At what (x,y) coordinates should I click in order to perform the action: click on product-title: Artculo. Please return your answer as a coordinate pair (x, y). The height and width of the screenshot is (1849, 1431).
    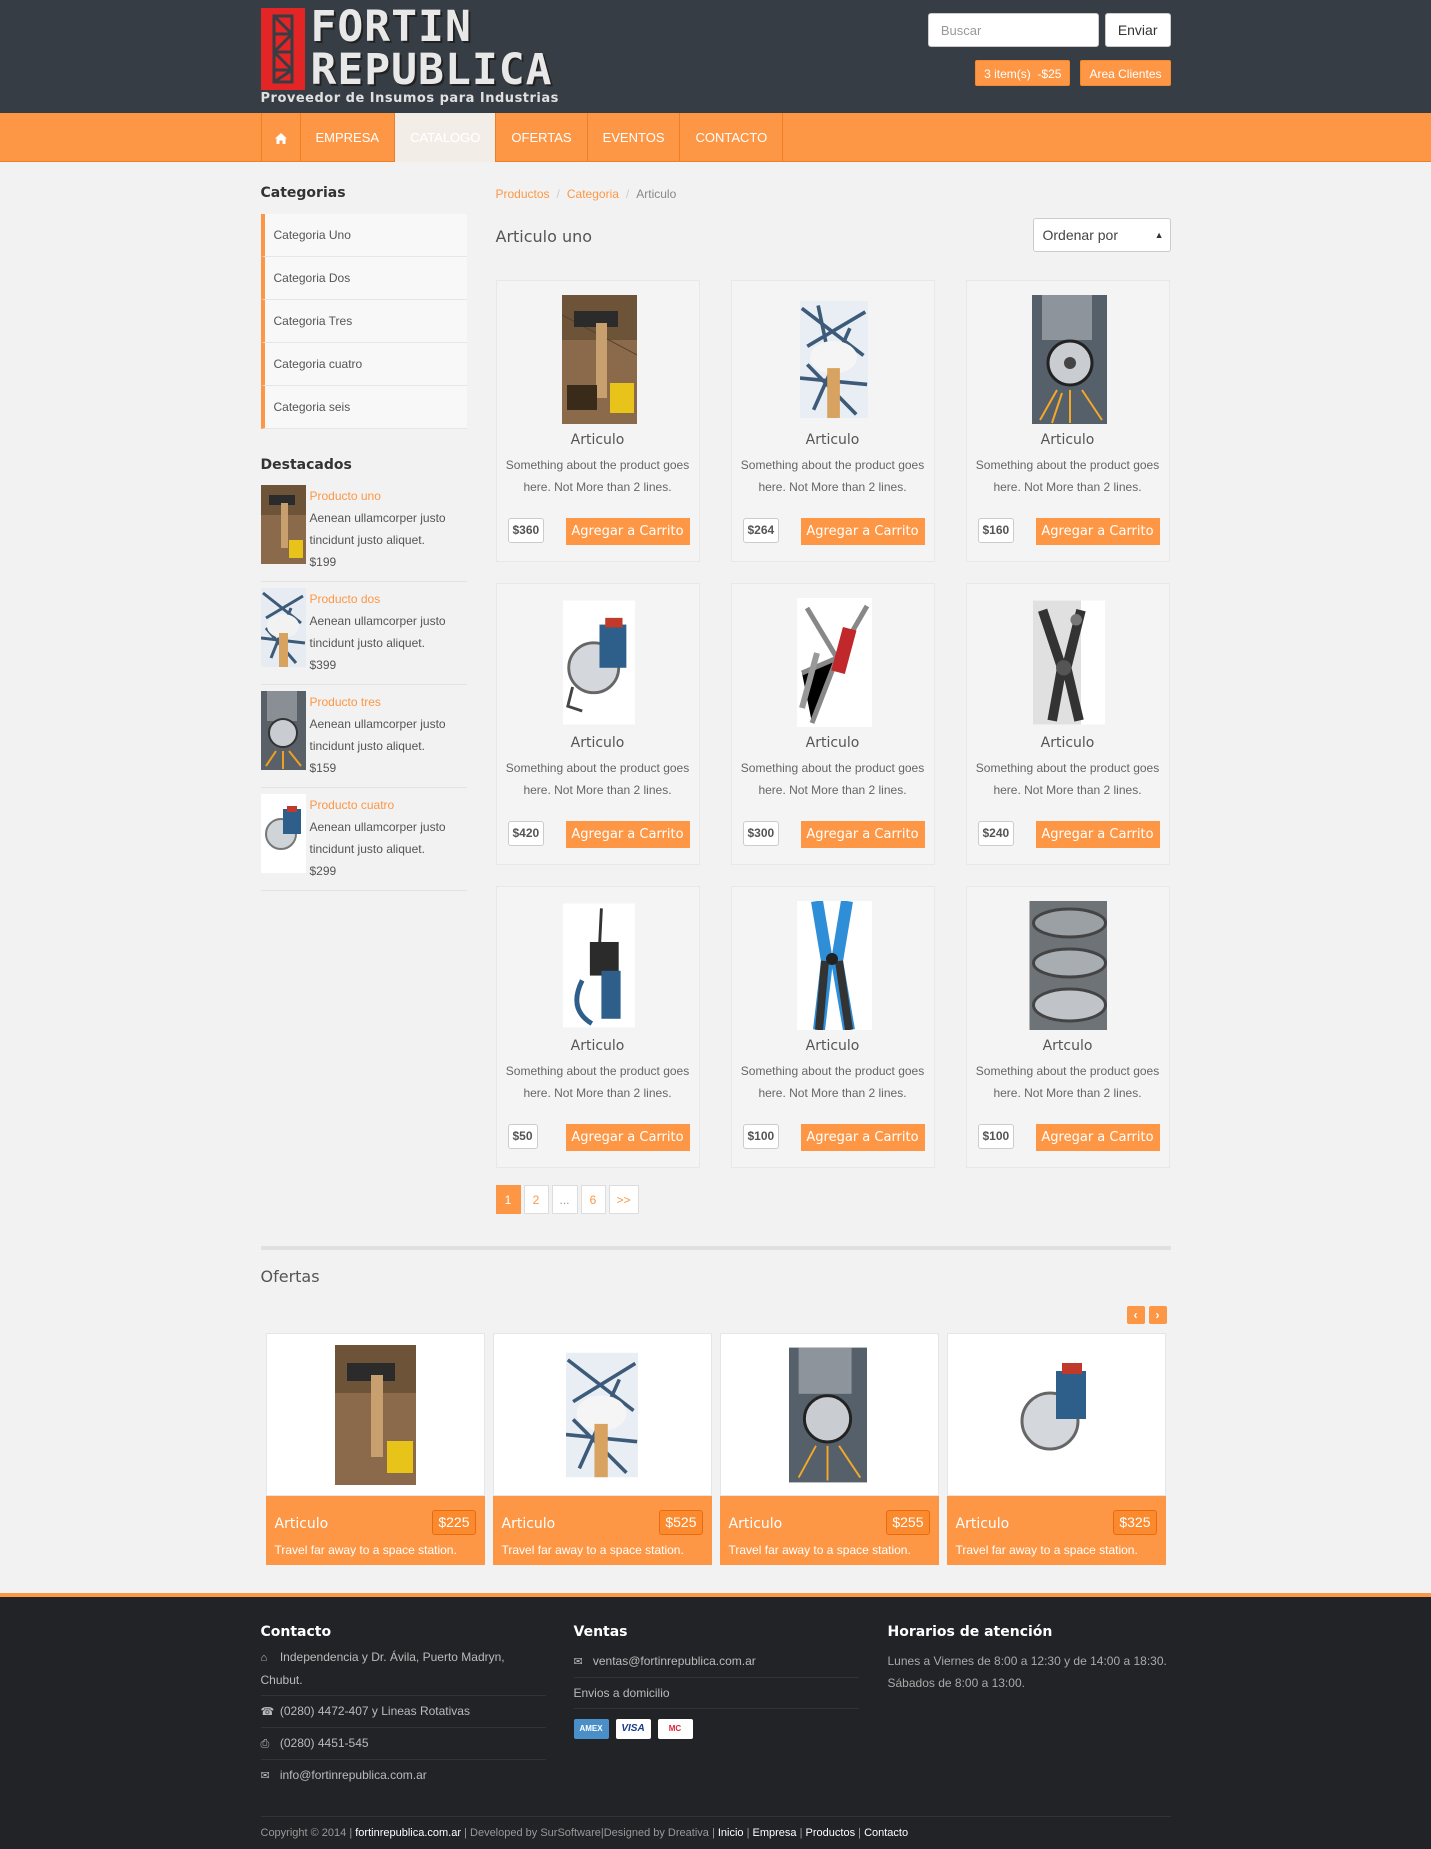
    Looking at the image, I should click on (1068, 1046).